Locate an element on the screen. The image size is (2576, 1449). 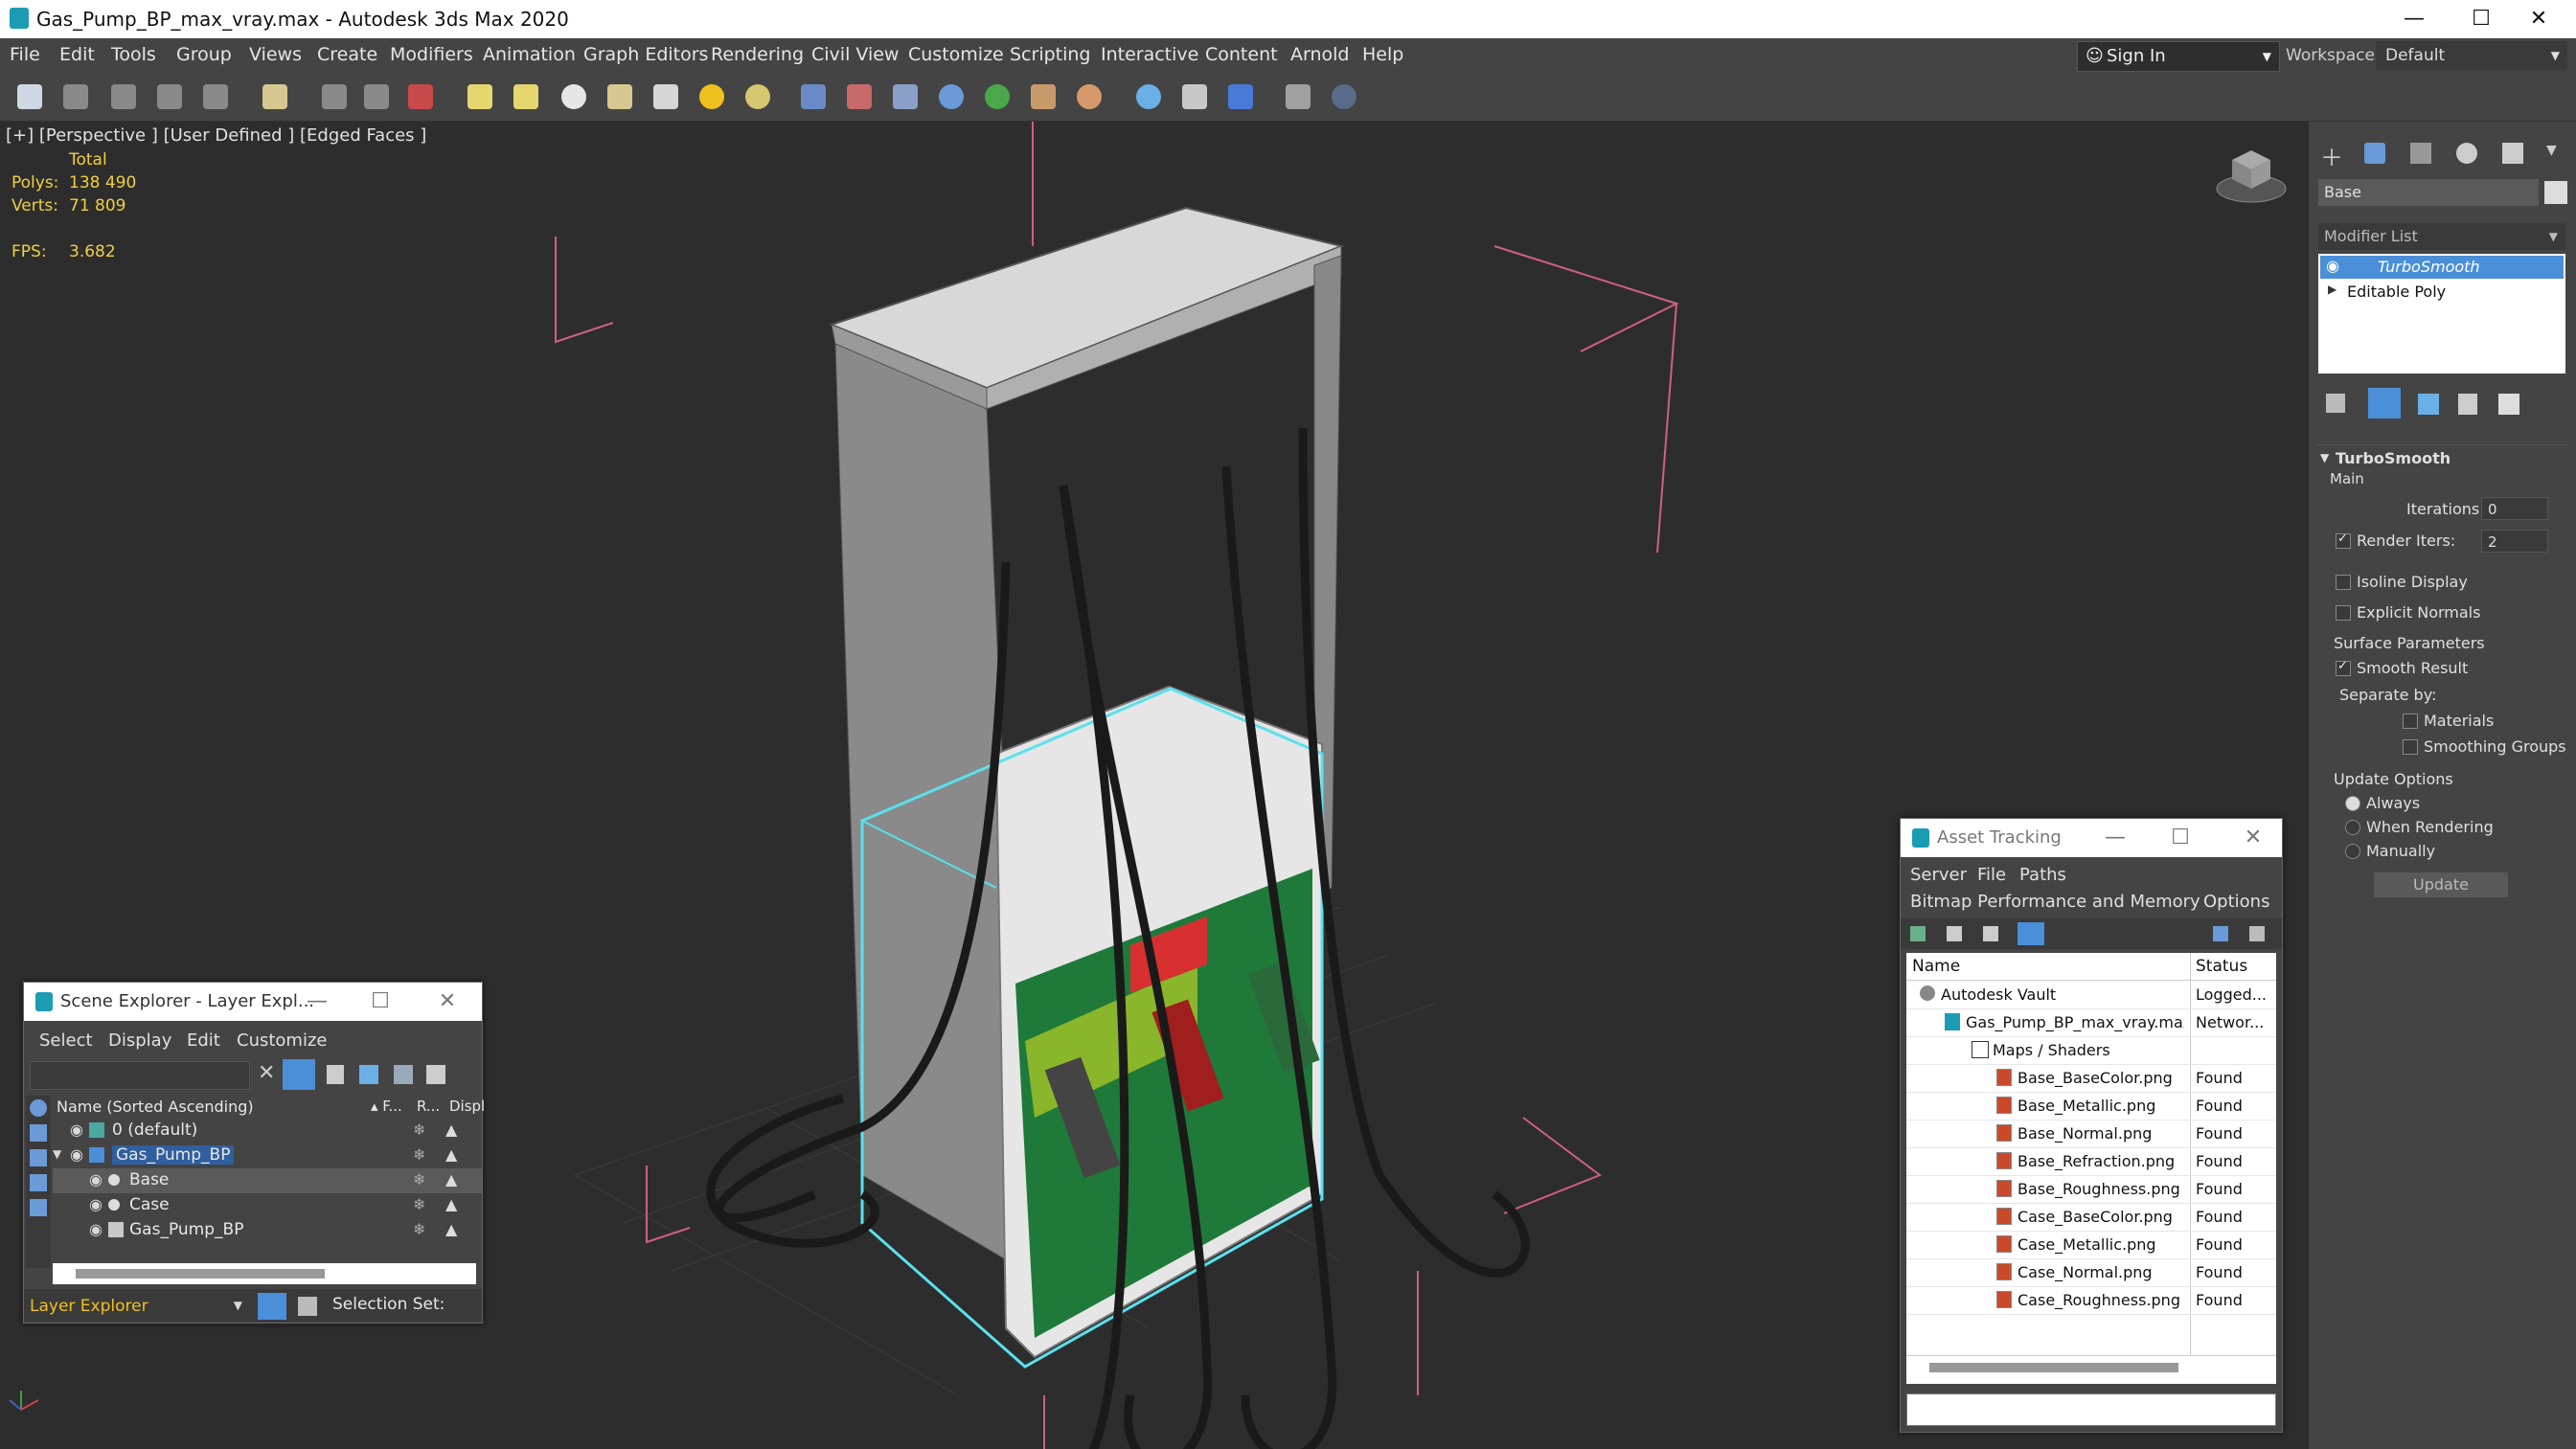
at-menu-file: File is located at coordinates (1992, 875).